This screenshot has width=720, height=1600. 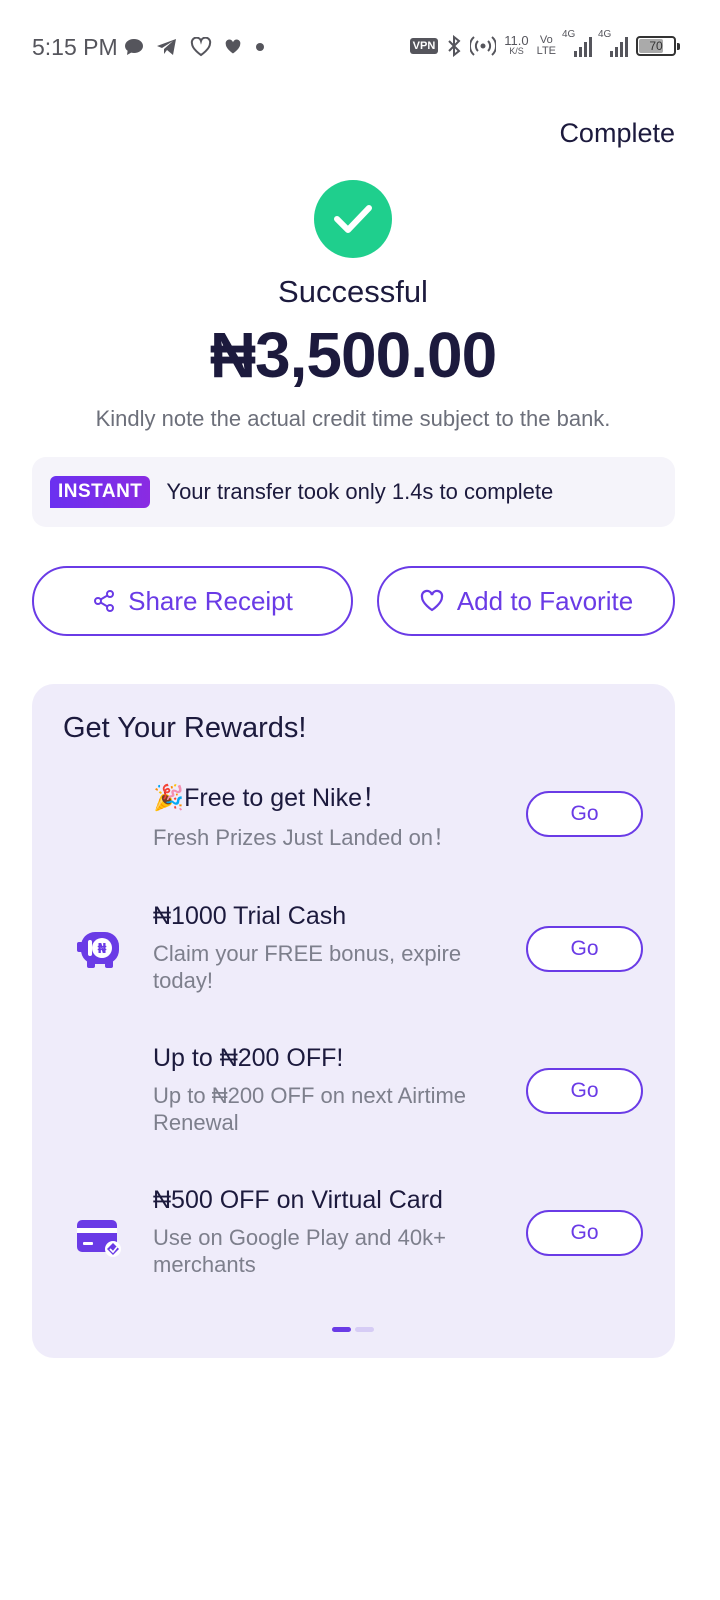 I want to click on status-bar: 5:15 PM VPN 11.0 K/S Vo LTE 4G 4G 70, so click(x=360, y=46).